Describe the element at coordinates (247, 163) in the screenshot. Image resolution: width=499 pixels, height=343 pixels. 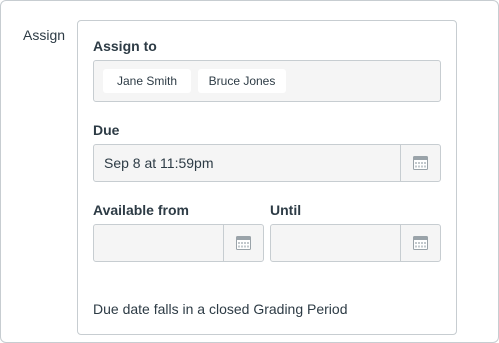
I see `due-date-input: Sep 8 at 11:59pm` at that location.